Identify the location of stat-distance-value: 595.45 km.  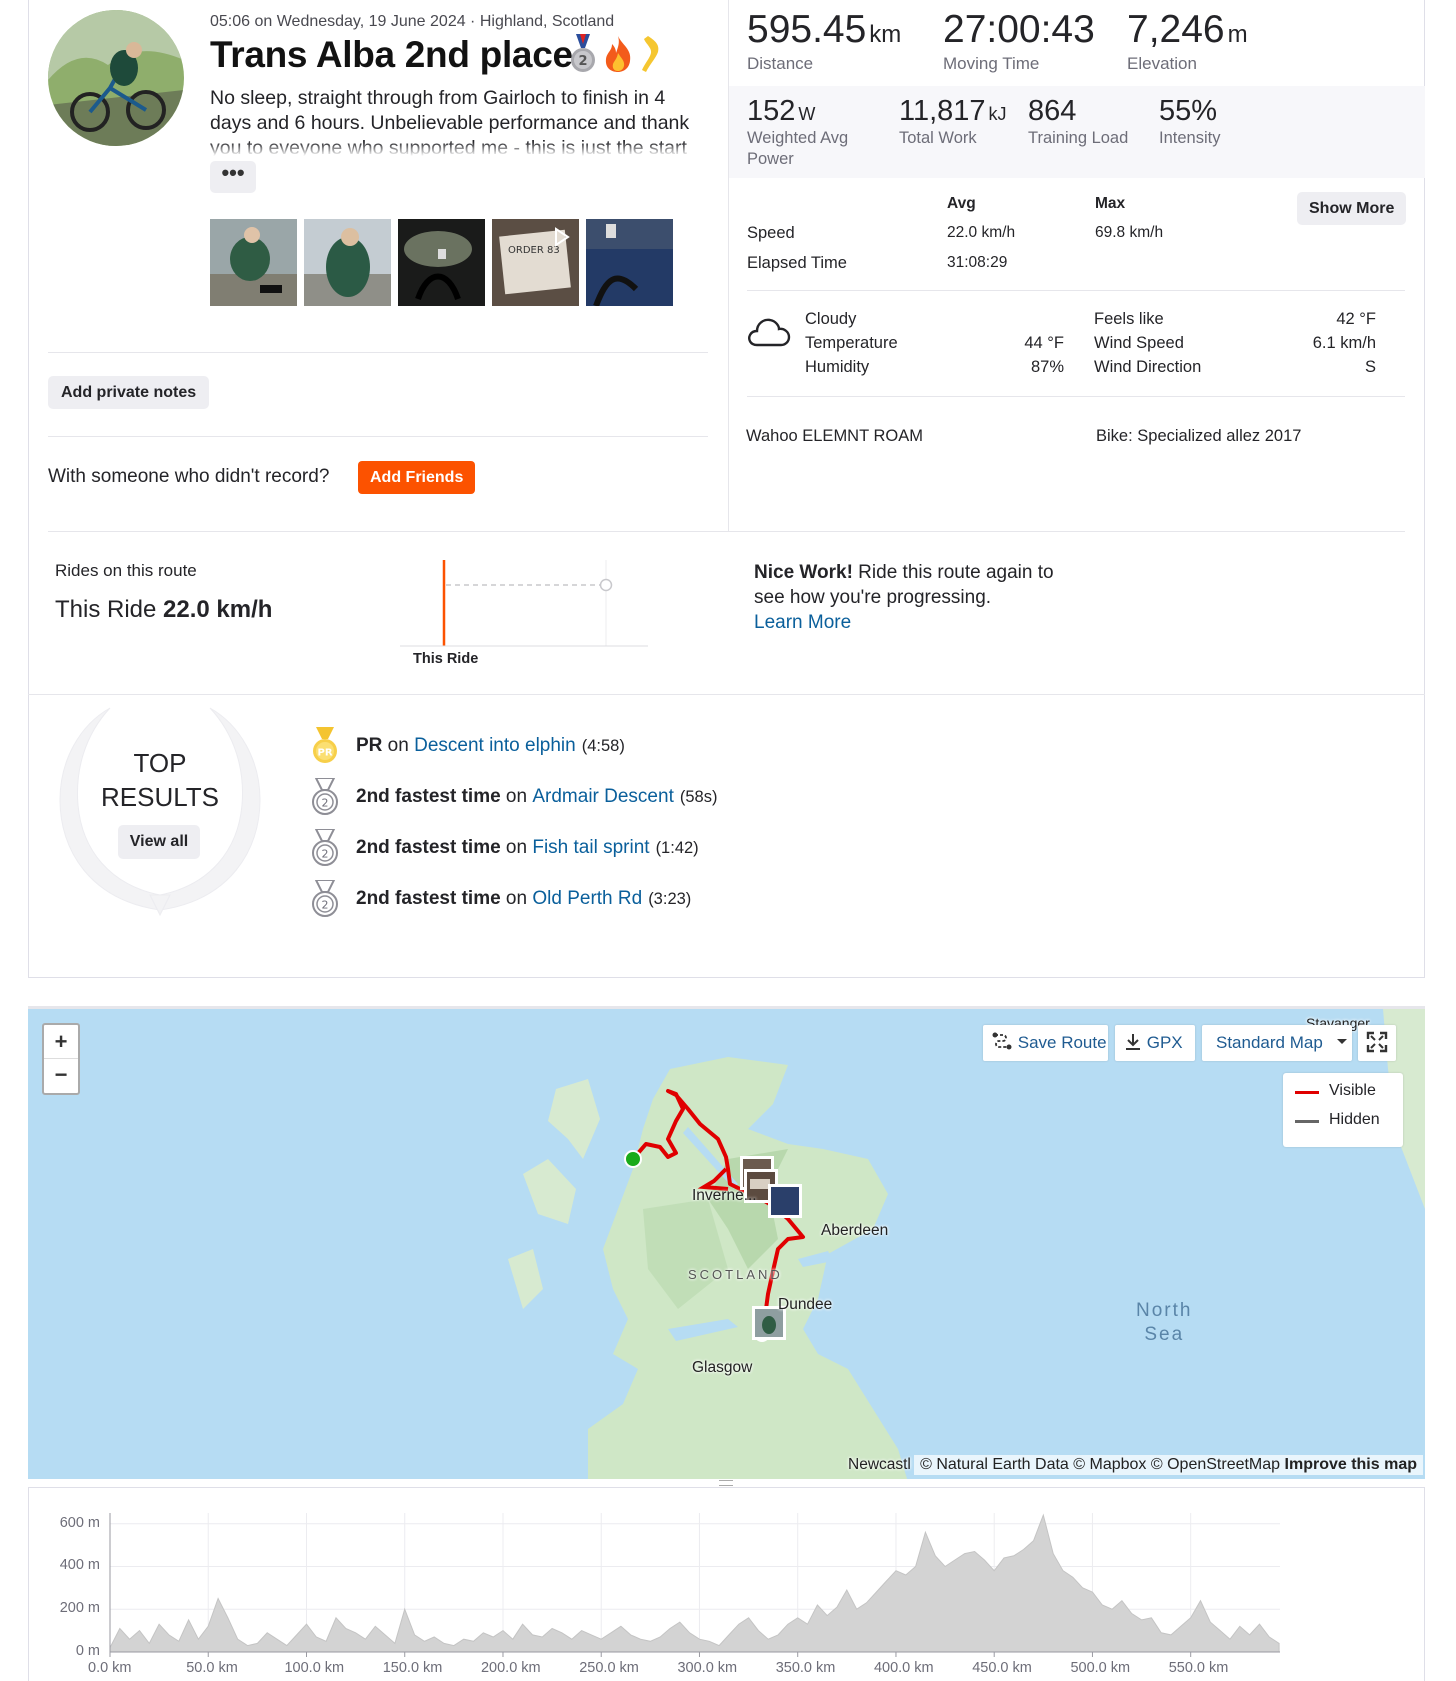
(824, 29).